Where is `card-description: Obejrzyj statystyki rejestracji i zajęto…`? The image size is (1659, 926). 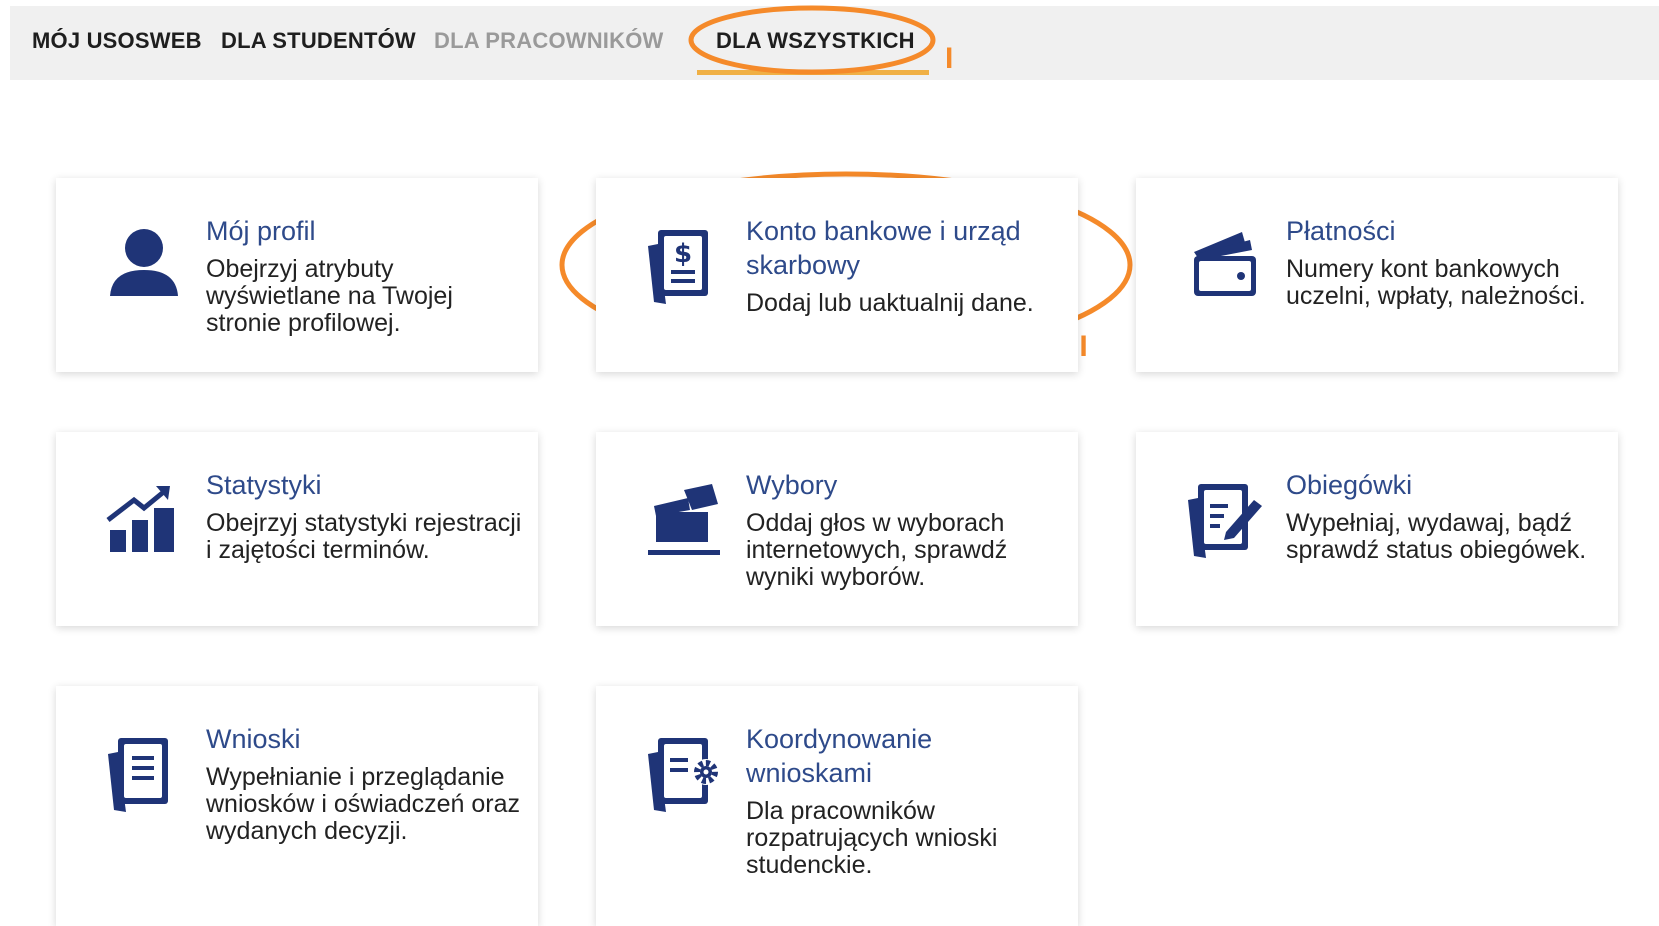 card-description: Obejrzyj statystyki rejestracji i zajęto… is located at coordinates (364, 536).